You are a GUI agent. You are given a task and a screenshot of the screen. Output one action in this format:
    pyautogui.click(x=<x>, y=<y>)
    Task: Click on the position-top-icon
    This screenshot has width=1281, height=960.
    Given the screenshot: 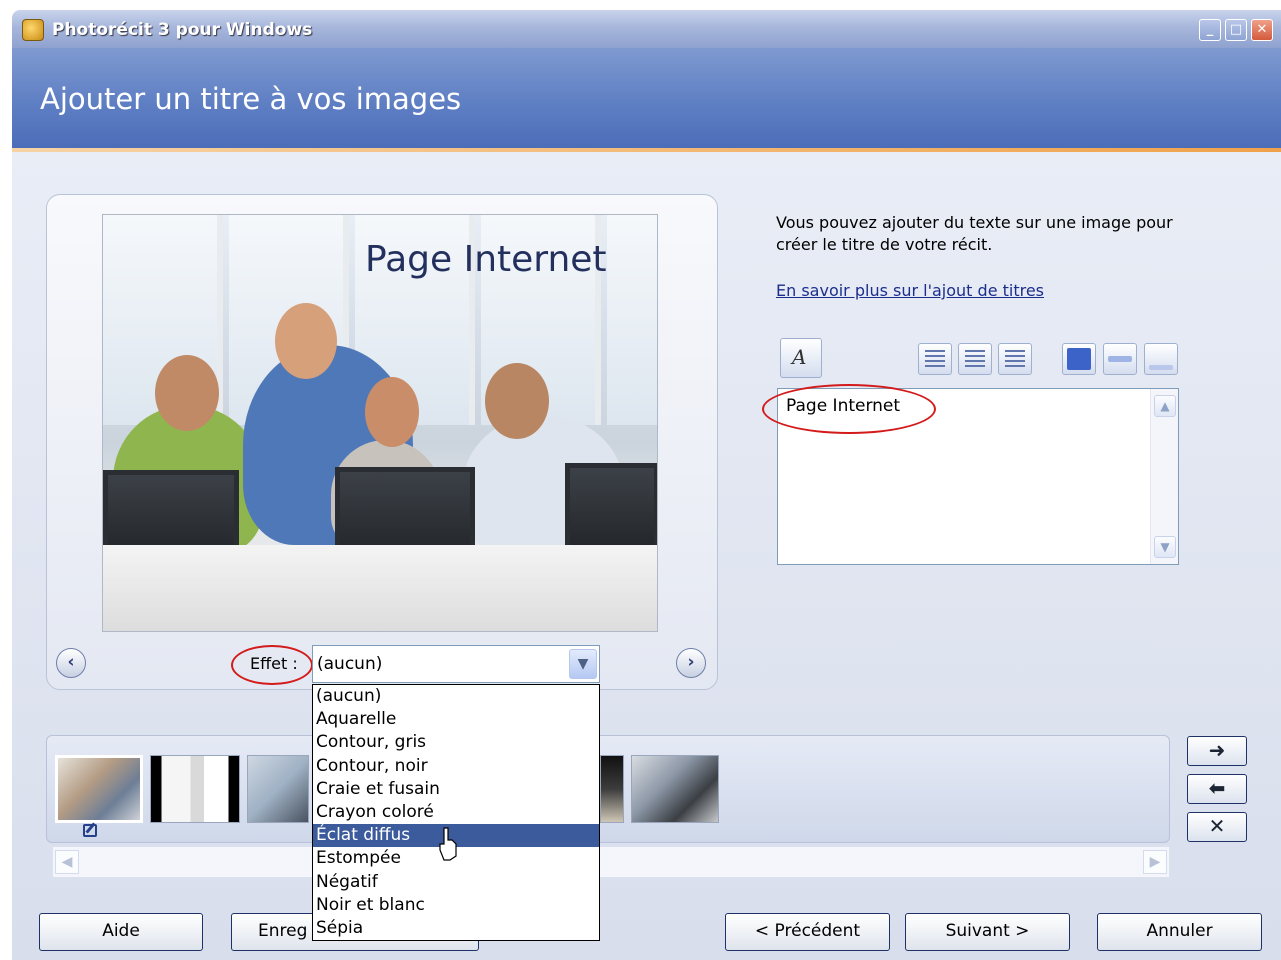 What is the action you would take?
    pyautogui.click(x=1079, y=359)
    